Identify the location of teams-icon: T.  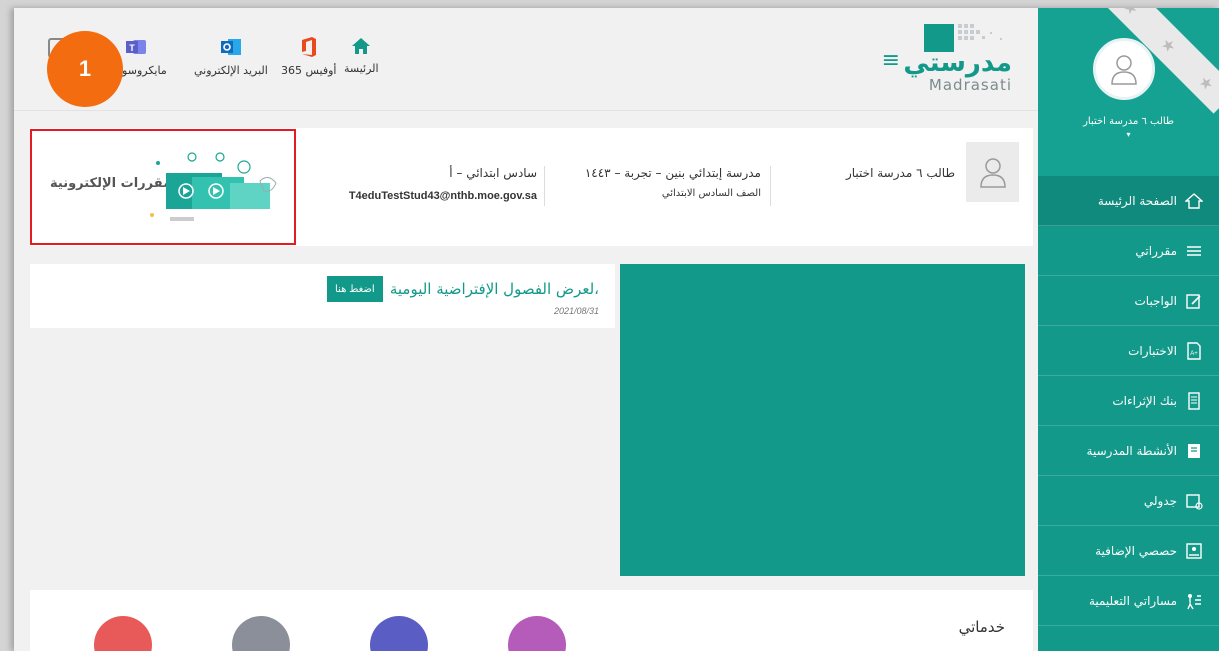
(136, 47).